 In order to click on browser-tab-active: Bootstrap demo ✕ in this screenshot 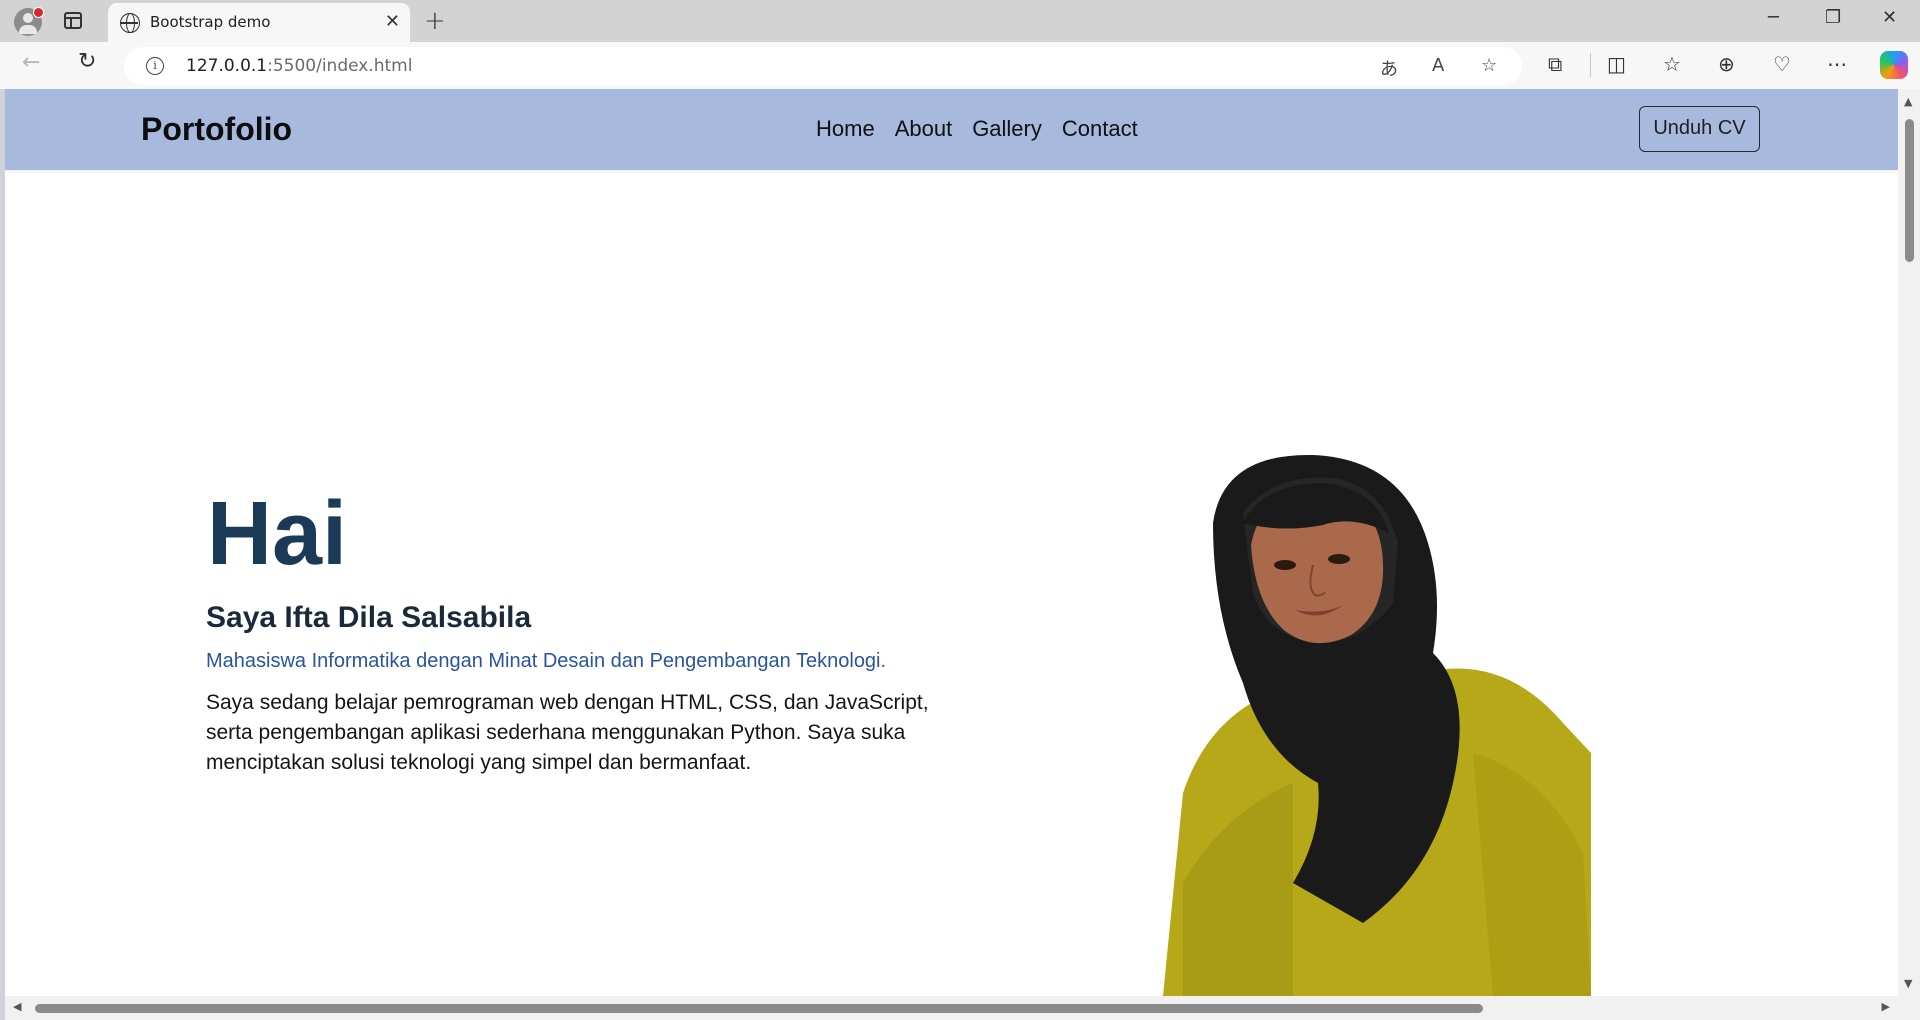, I will do `click(259, 22)`.